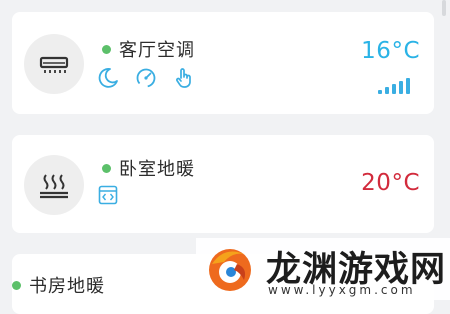 The image size is (450, 314). I want to click on speed-gauge-icon, so click(146, 78).